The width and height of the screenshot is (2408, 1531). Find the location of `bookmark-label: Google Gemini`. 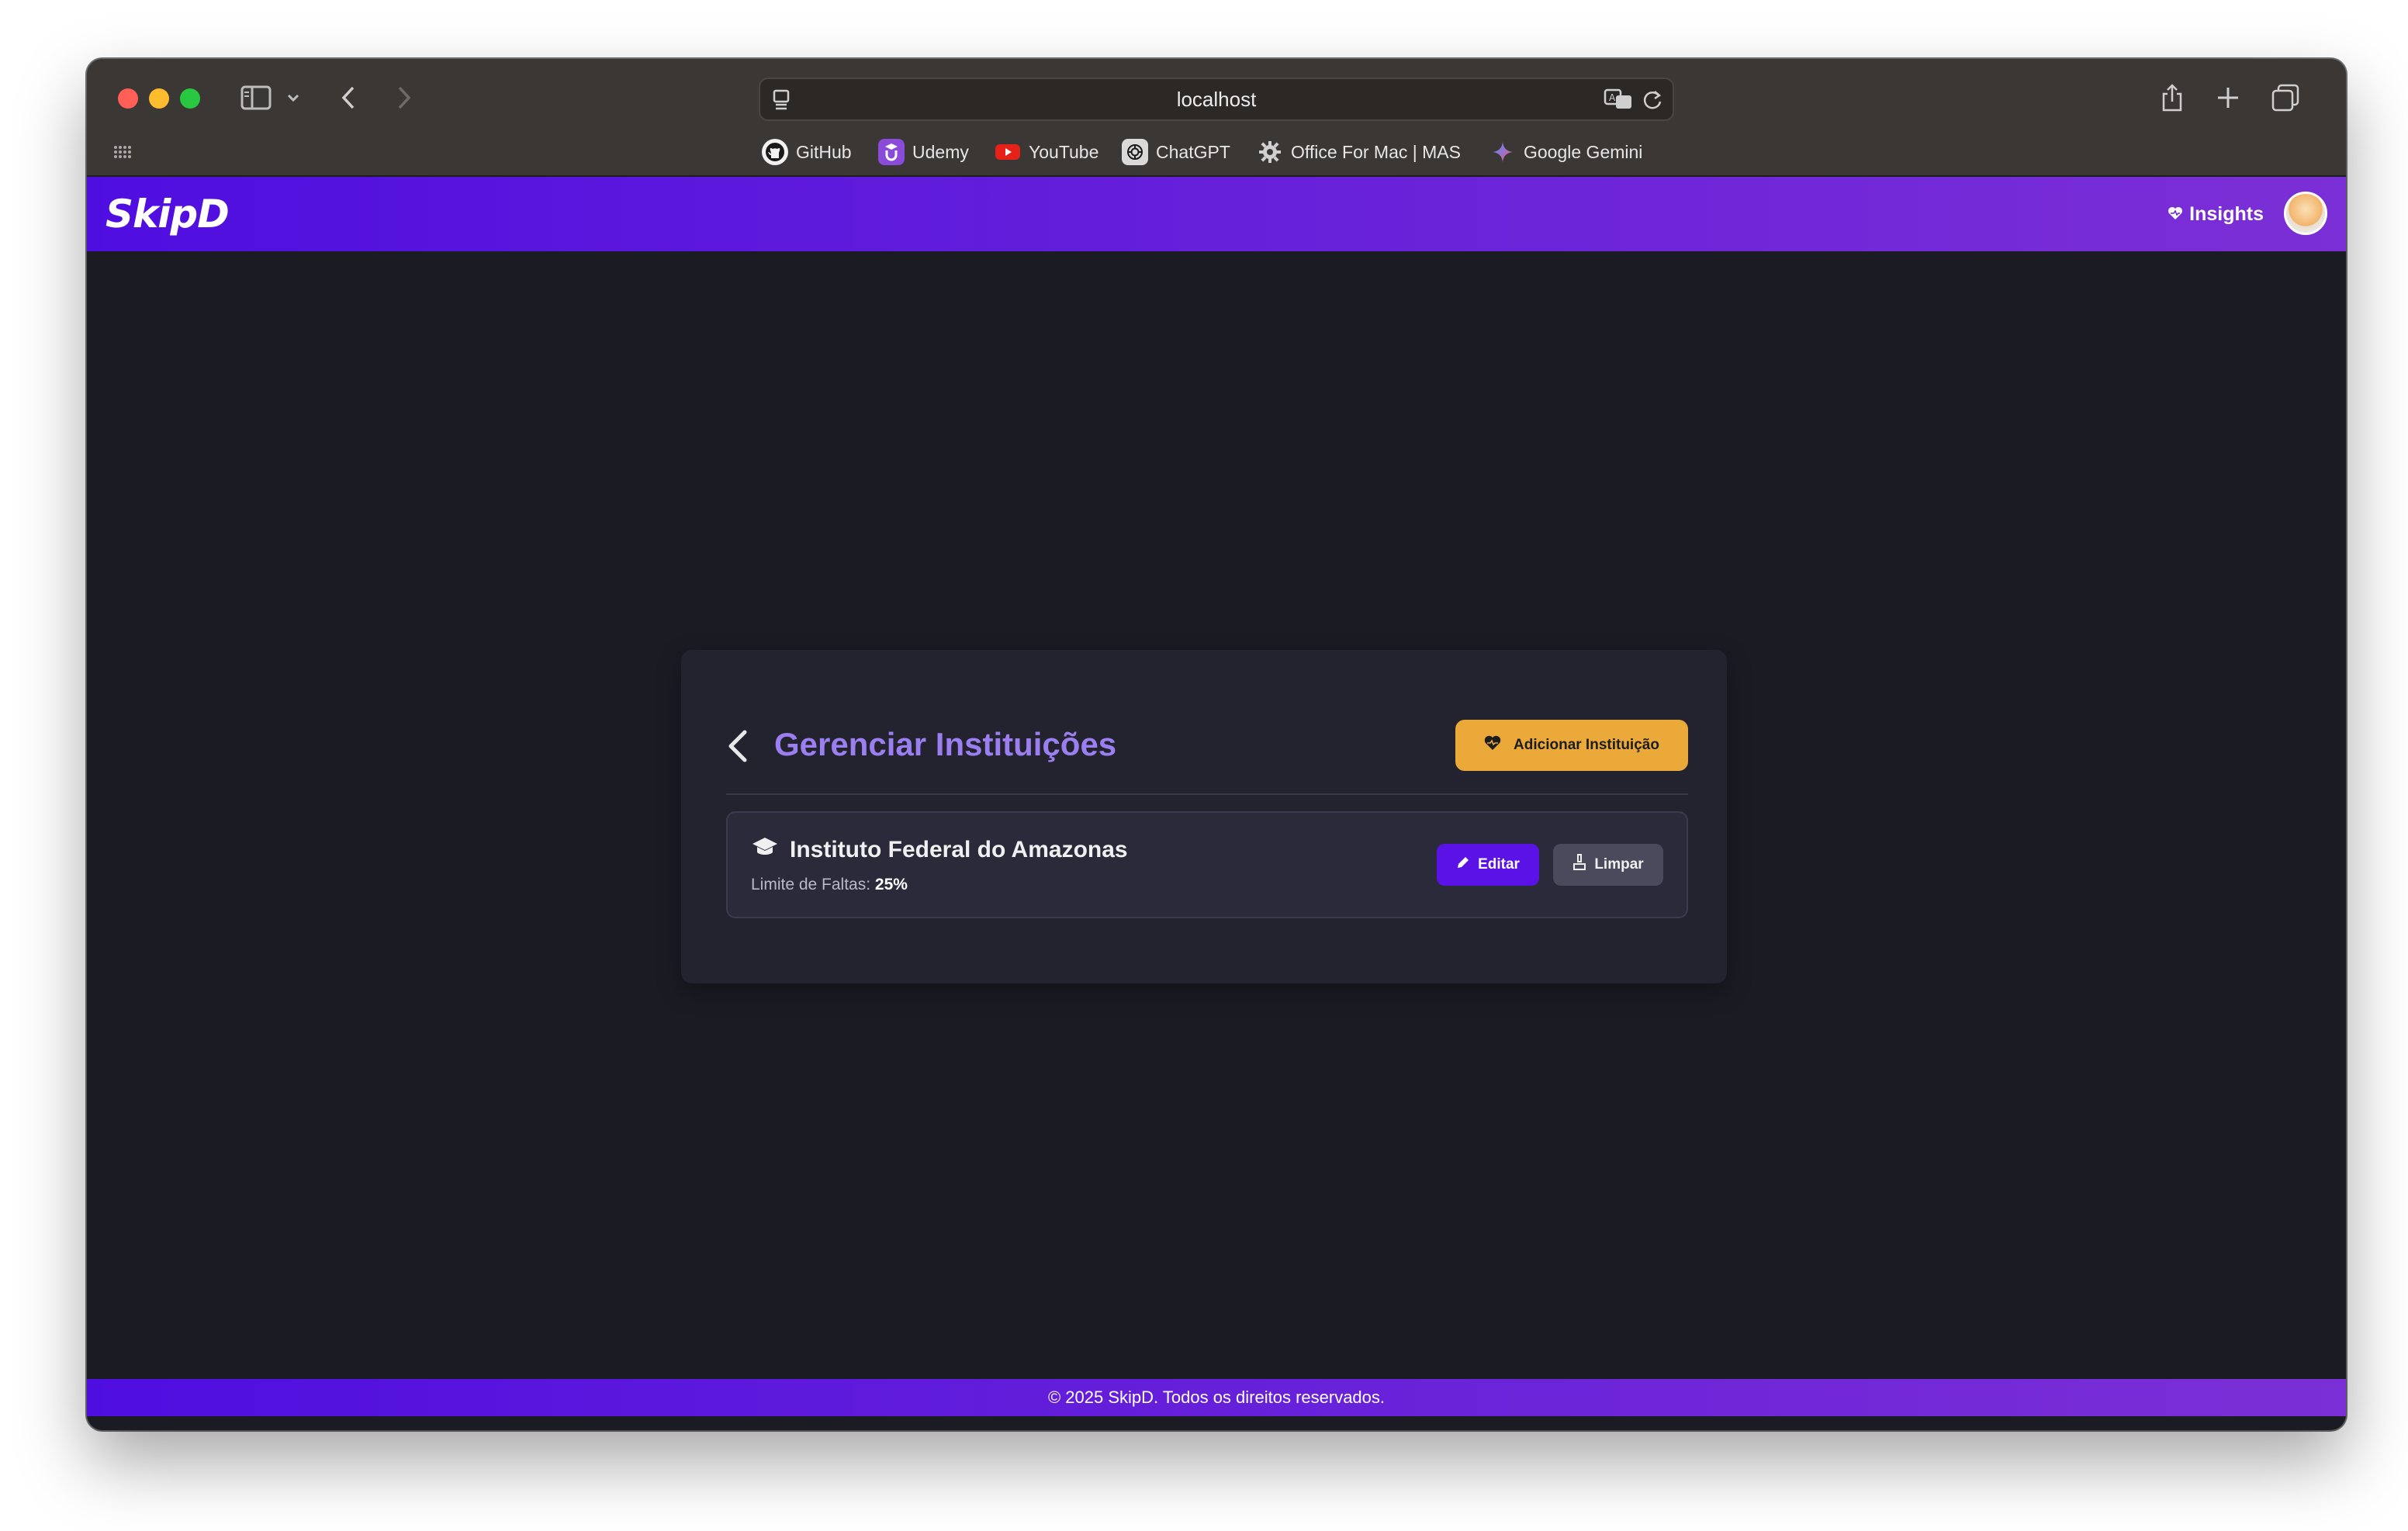

bookmark-label: Google Gemini is located at coordinates (1583, 151).